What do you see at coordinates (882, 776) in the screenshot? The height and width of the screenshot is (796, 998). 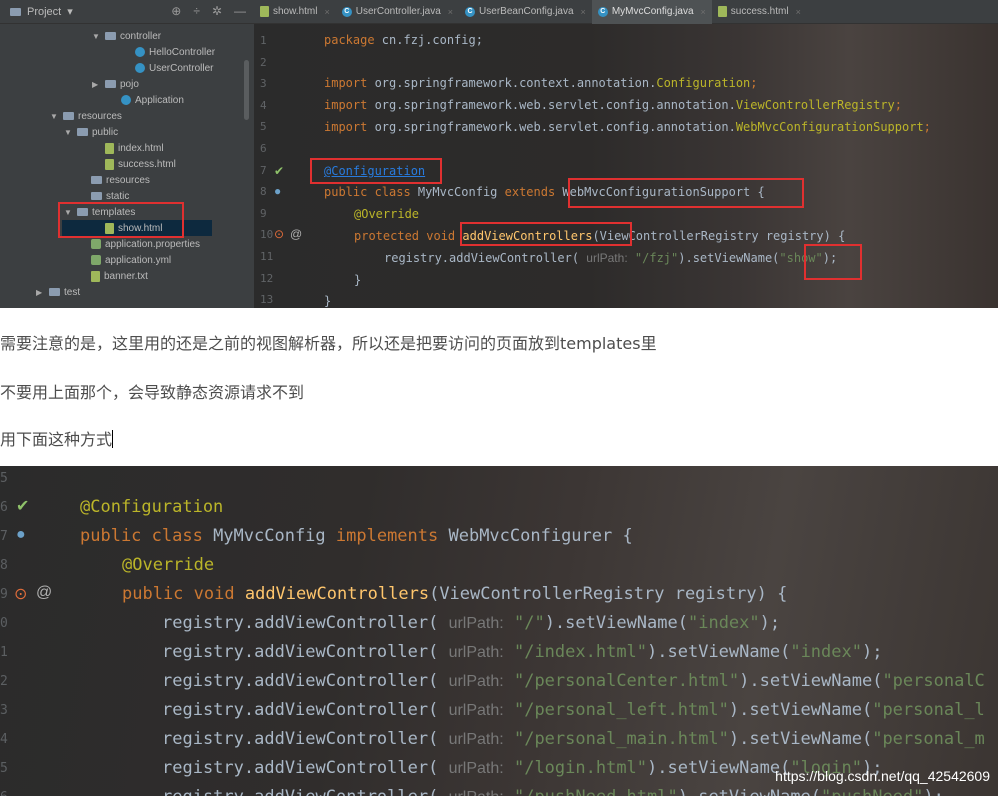 I see `watermark: https://blog.csdn.net/qq_42542609` at bounding box center [882, 776].